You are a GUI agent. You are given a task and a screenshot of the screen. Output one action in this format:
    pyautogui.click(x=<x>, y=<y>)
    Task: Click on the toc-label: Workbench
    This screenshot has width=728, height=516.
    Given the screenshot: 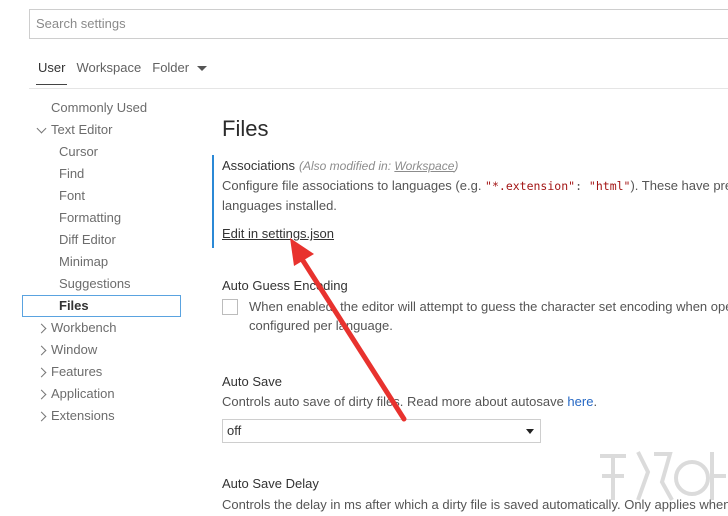 What is the action you would take?
    pyautogui.click(x=84, y=327)
    